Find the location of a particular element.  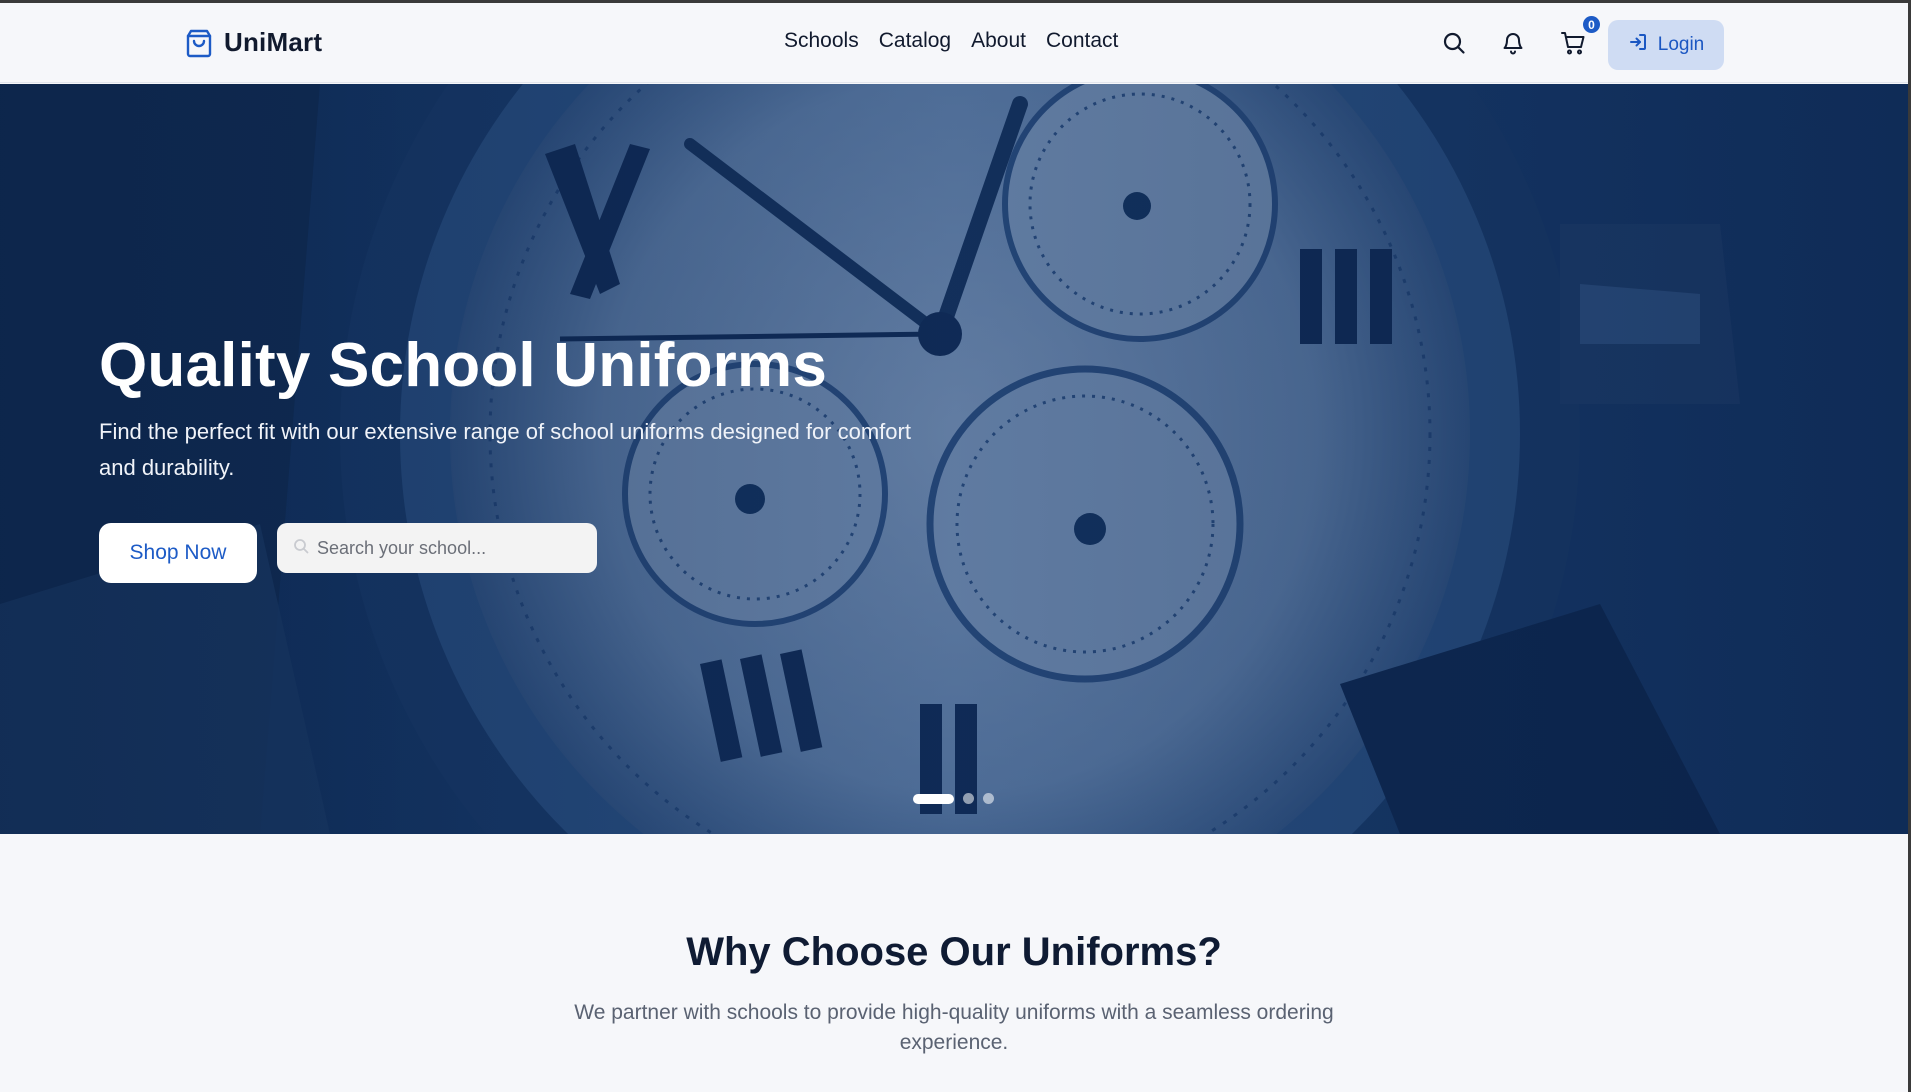

login-button: Login is located at coordinates (1666, 45).